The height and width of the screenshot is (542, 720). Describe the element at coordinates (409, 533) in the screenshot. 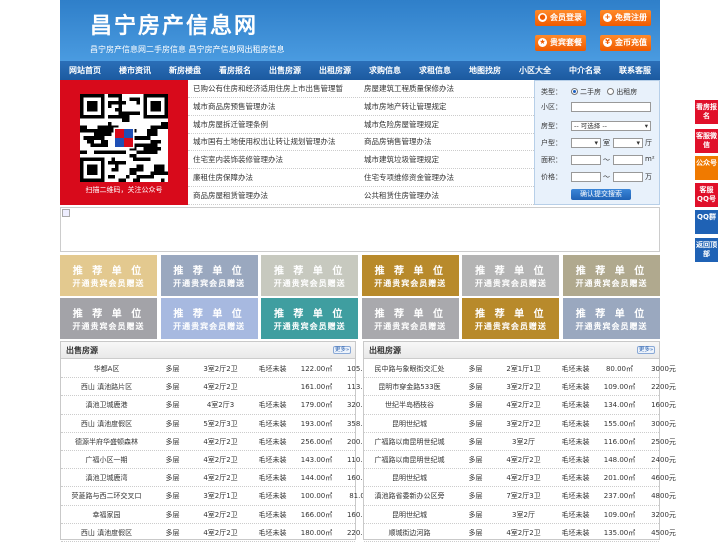

I see `table-cell: 顺城街边河路` at that location.